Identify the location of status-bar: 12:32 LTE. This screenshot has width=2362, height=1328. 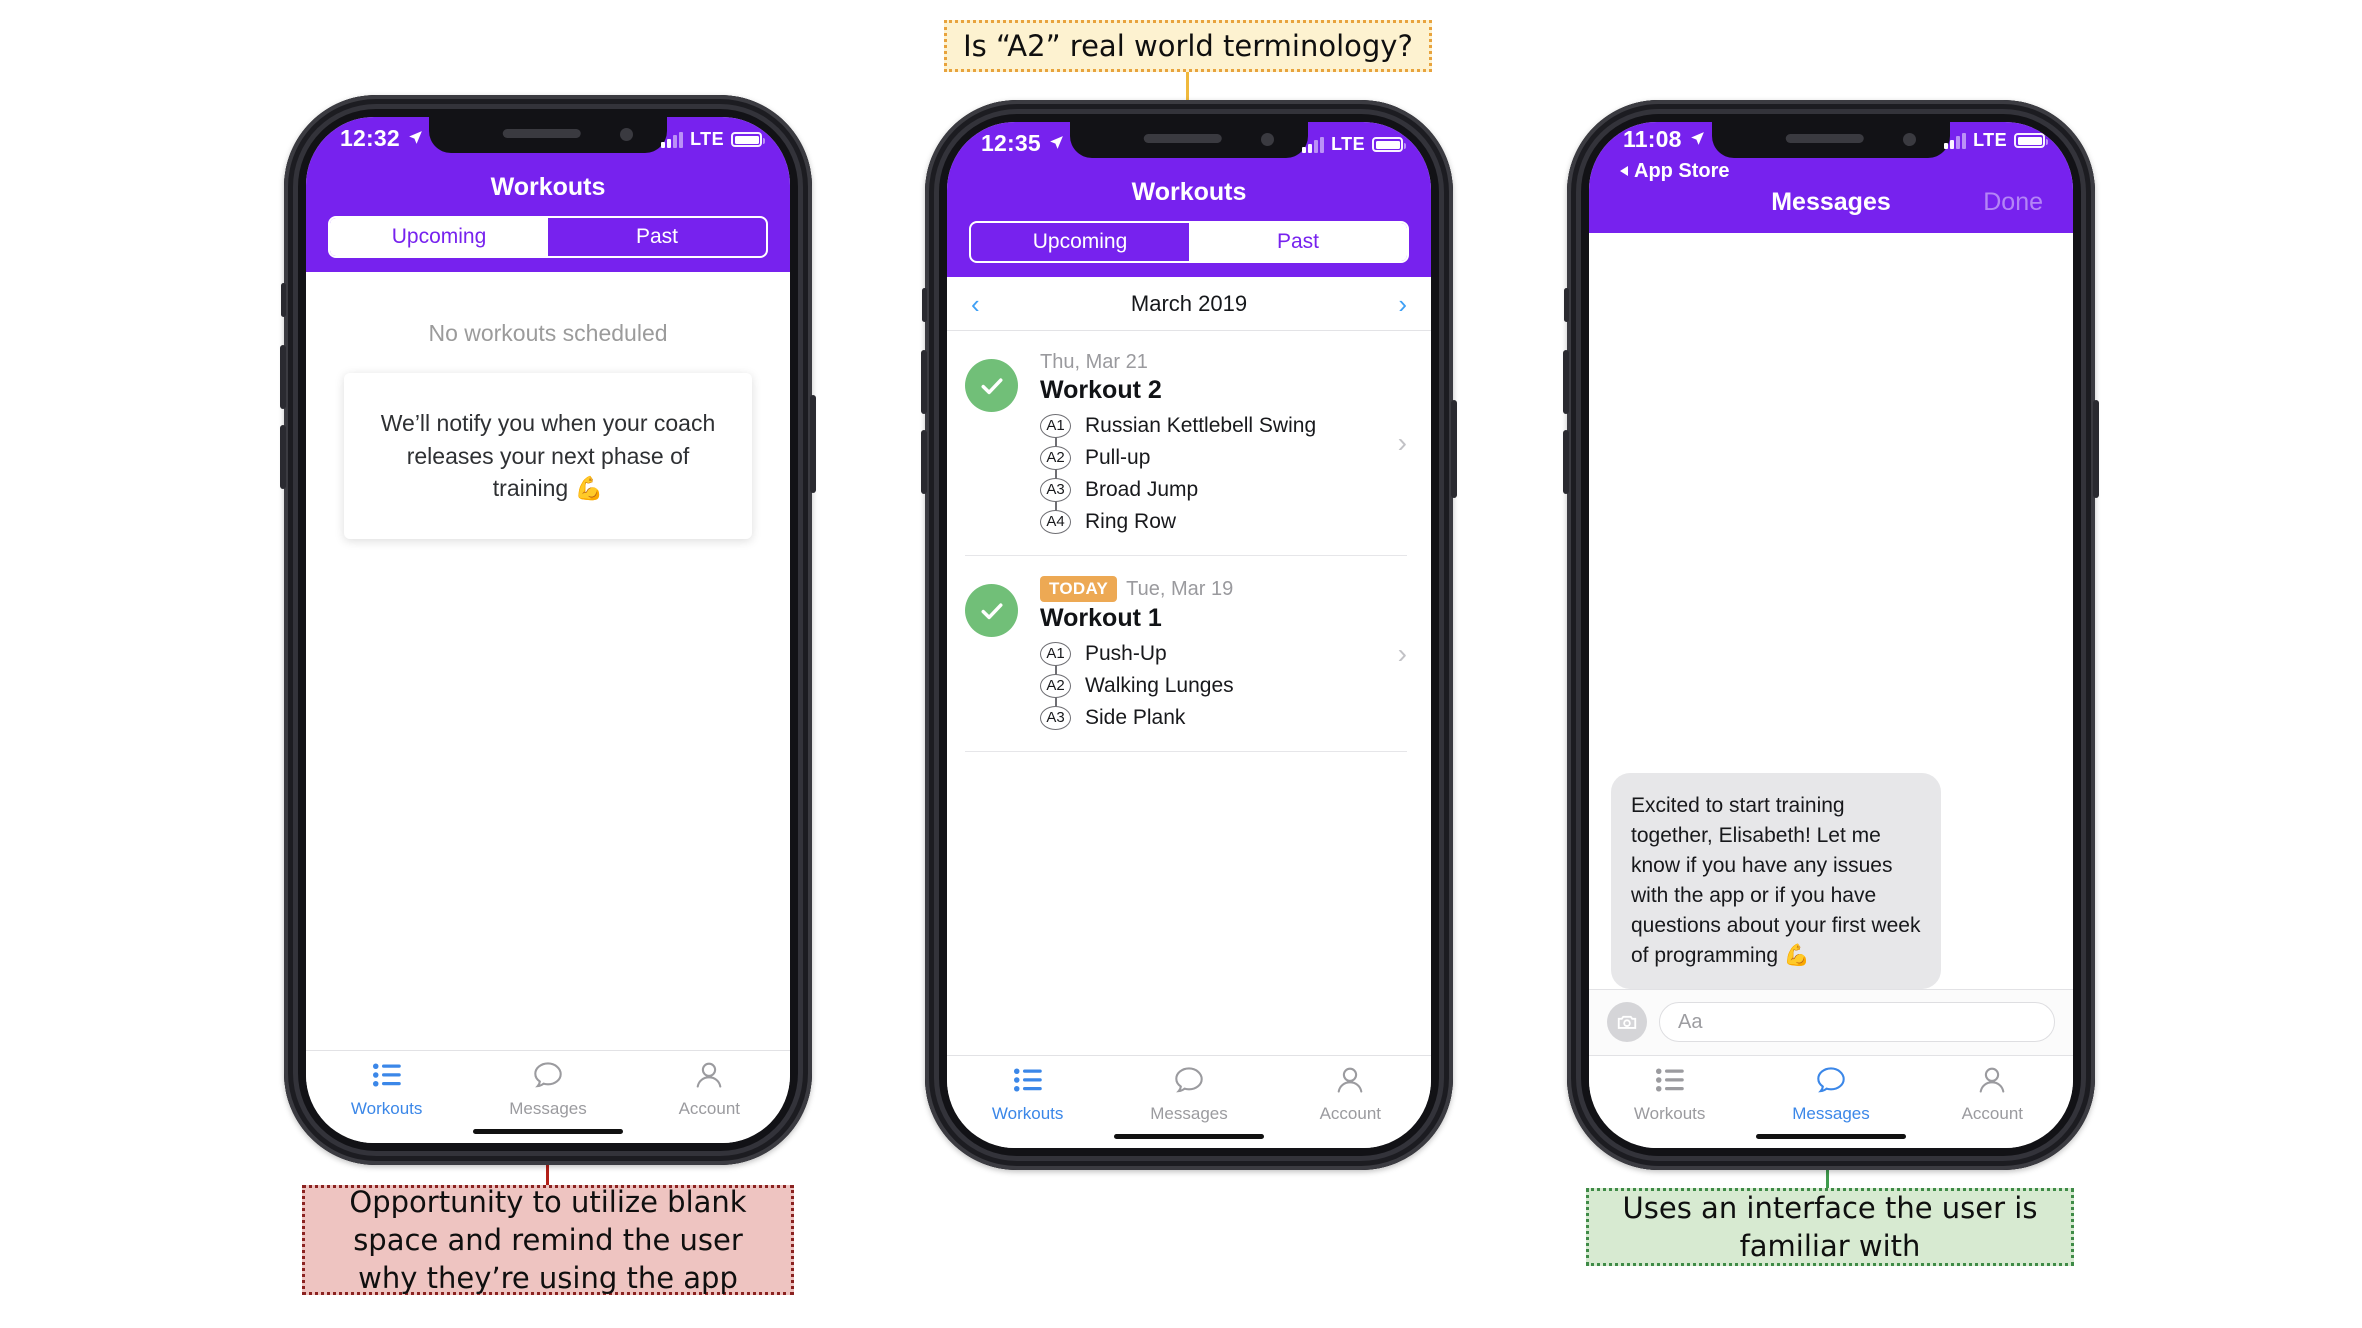
(548, 143).